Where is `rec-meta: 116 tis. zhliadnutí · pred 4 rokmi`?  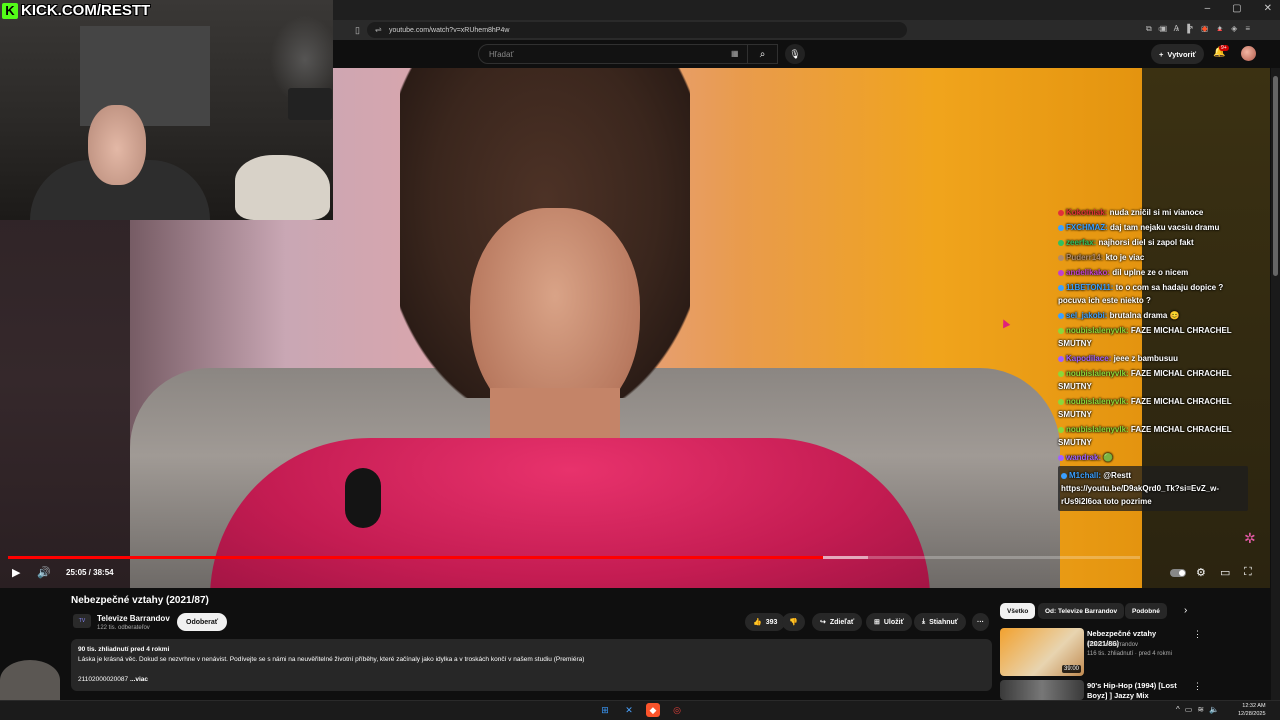 rec-meta: 116 tis. zhliadnutí · pred 4 rokmi is located at coordinates (1129, 654).